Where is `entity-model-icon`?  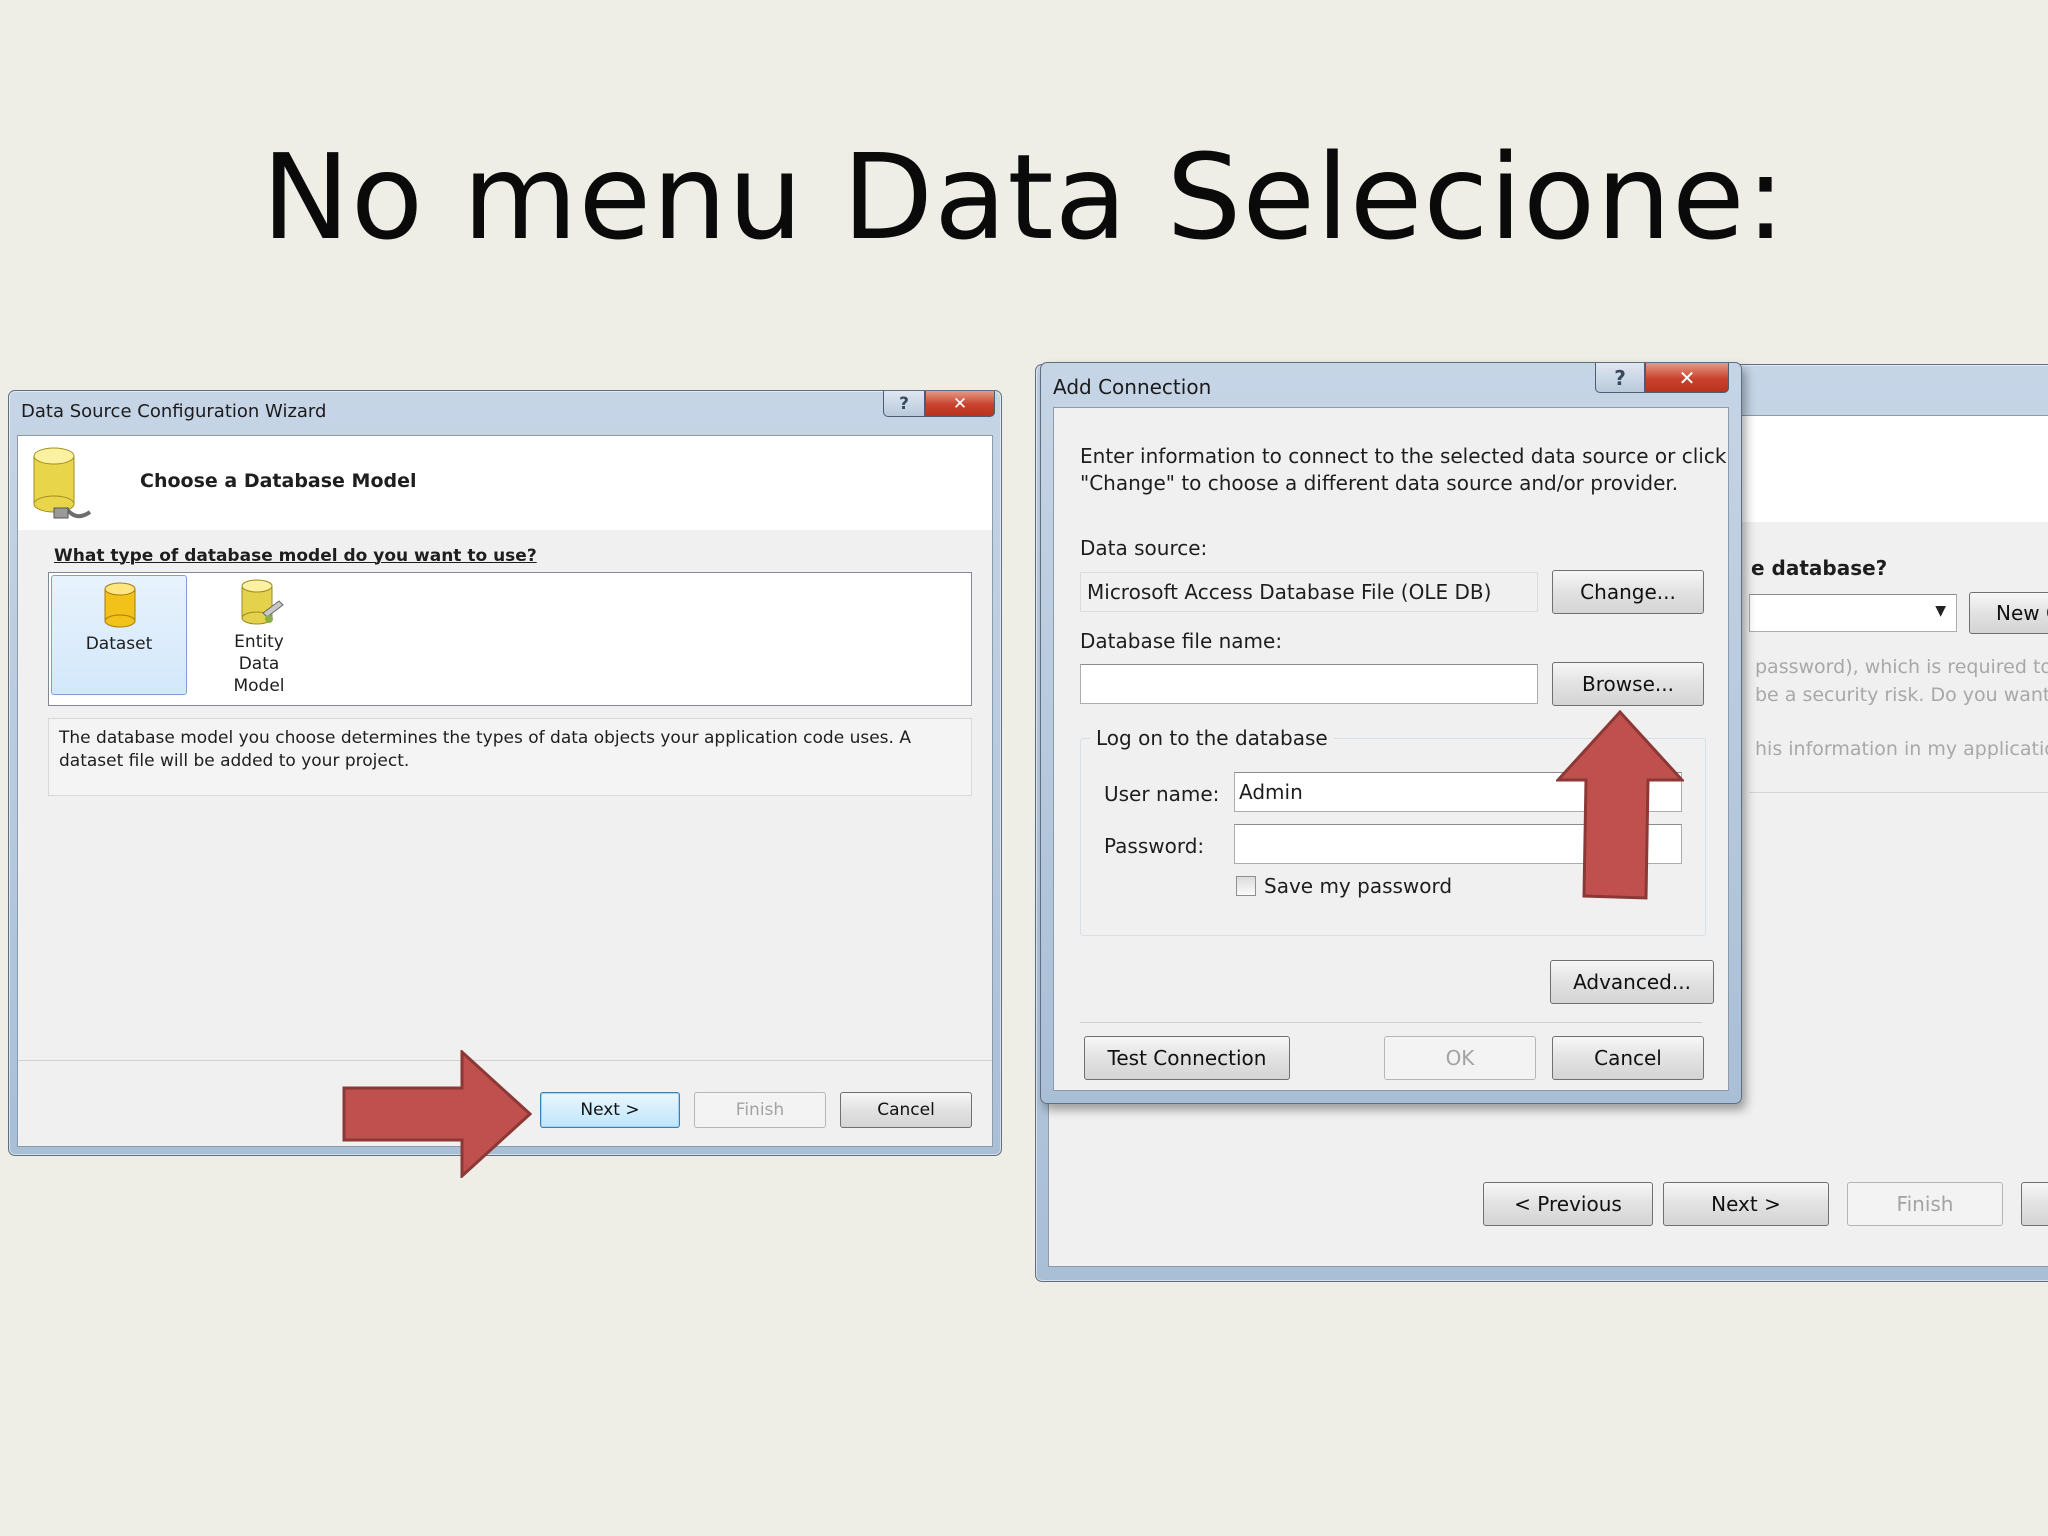 entity-model-icon is located at coordinates (262, 606).